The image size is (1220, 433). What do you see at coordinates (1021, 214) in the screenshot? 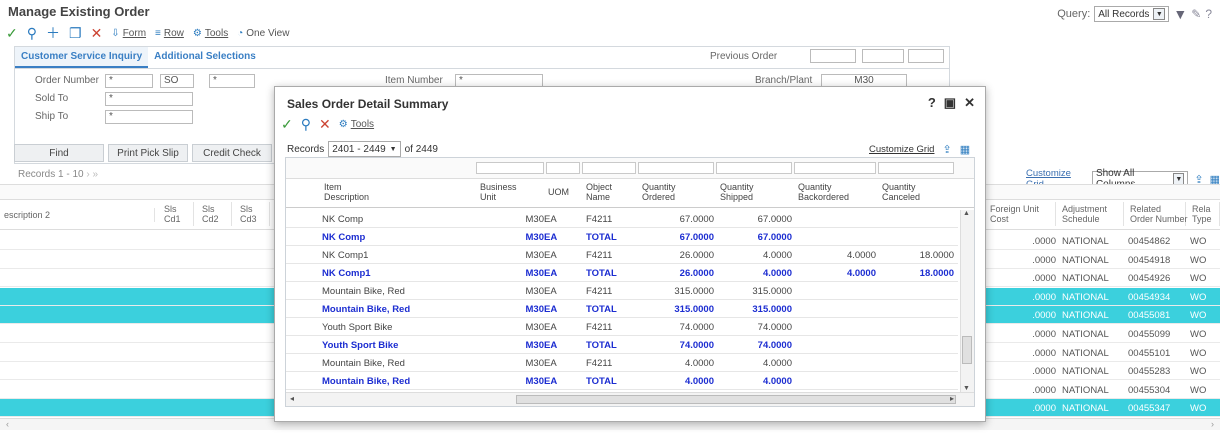
I see `col-foreign-unit-cost: Foreign Unit Cost` at bounding box center [1021, 214].